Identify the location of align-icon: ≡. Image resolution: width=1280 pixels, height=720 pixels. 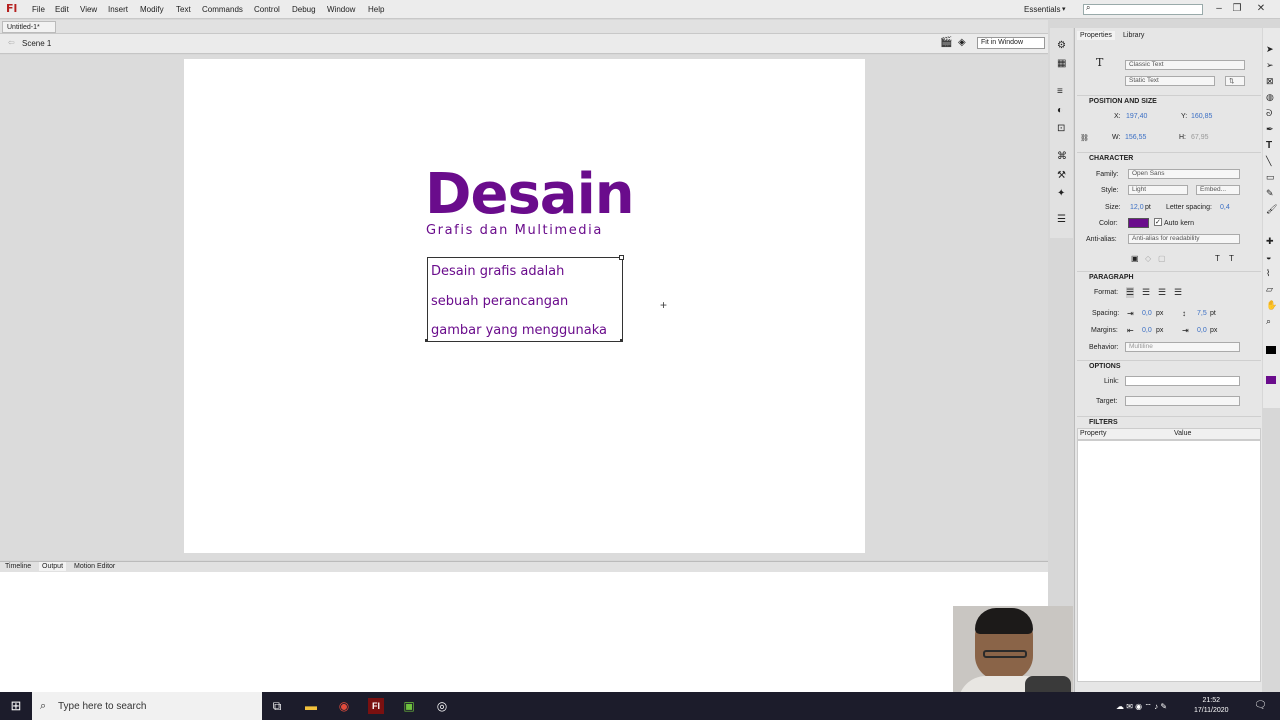
(1060, 91).